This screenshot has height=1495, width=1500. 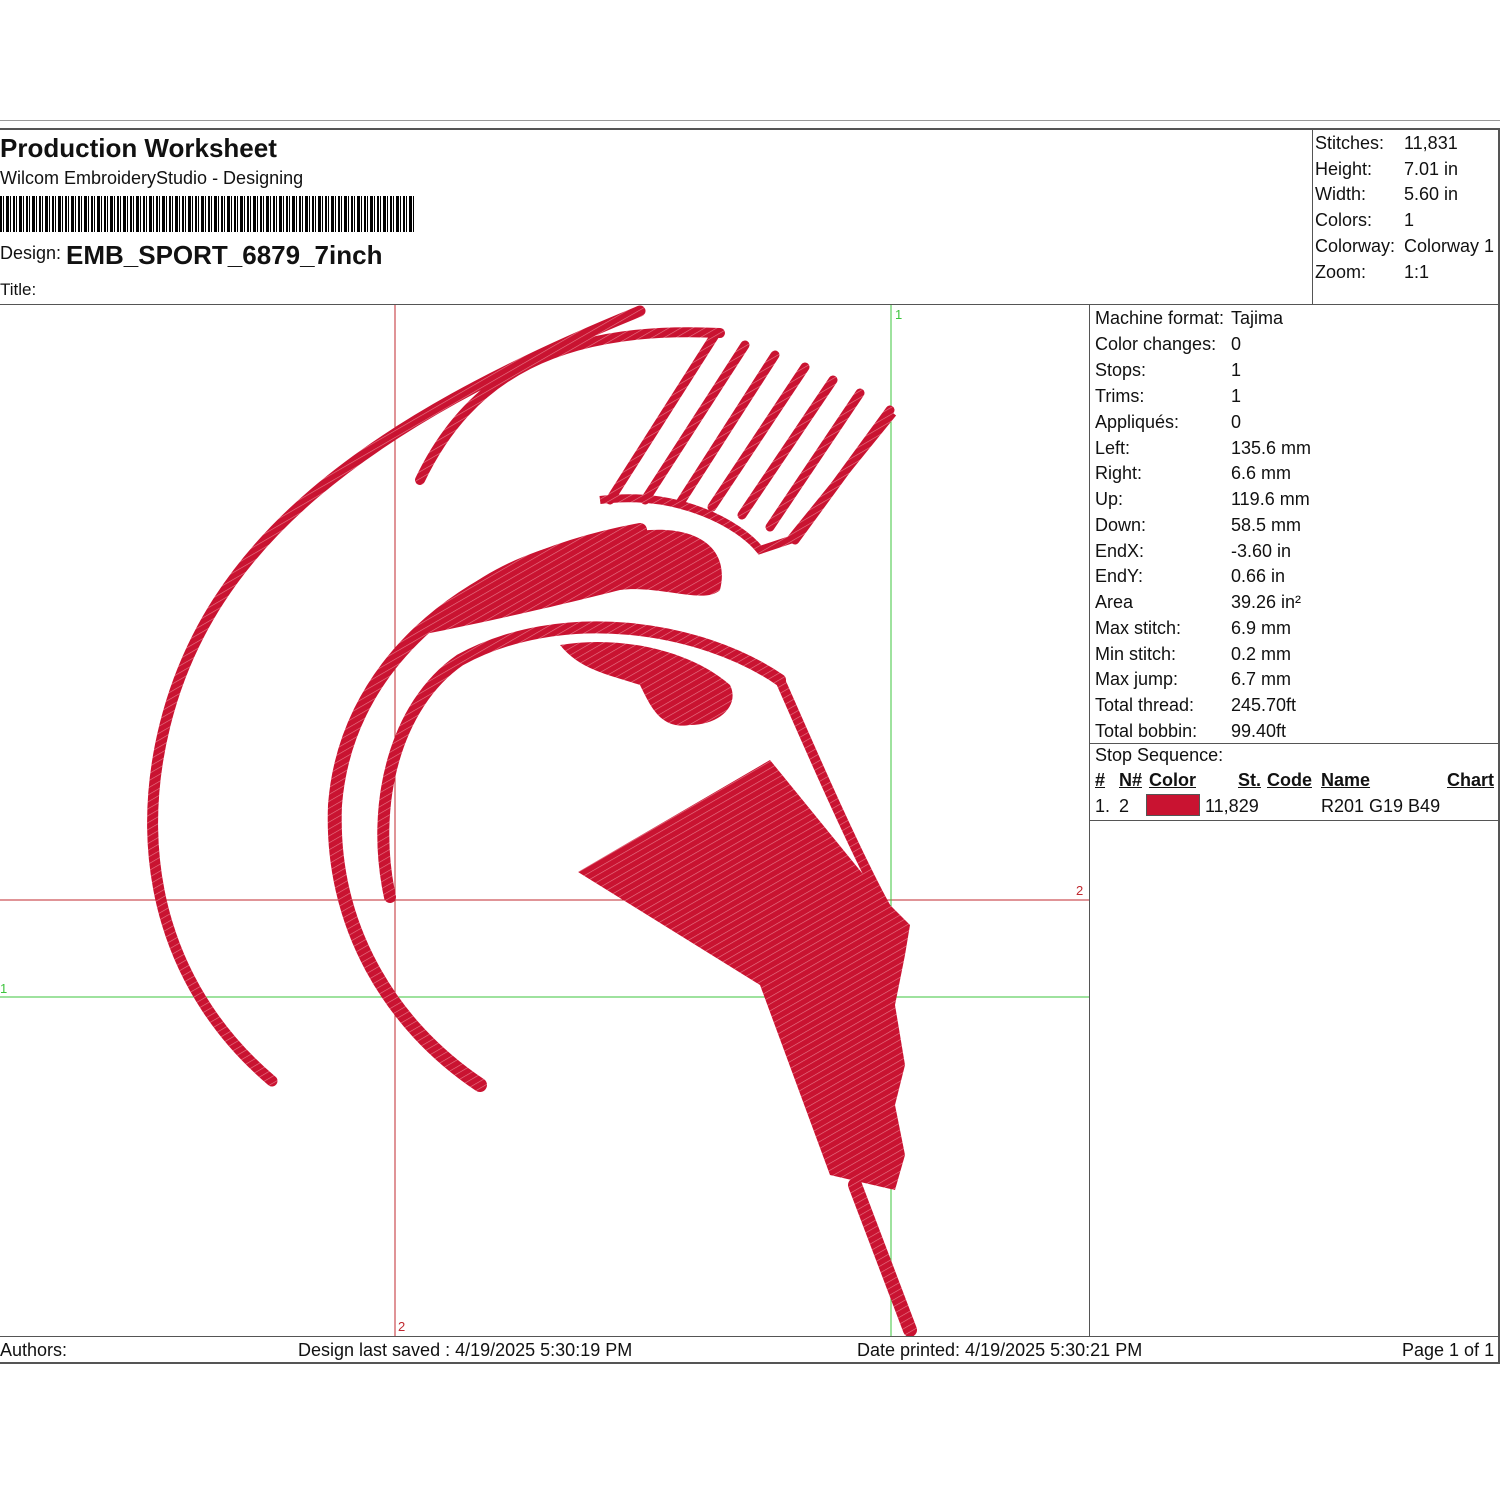 What do you see at coordinates (646, 683) in the screenshot?
I see `cheek-guard` at bounding box center [646, 683].